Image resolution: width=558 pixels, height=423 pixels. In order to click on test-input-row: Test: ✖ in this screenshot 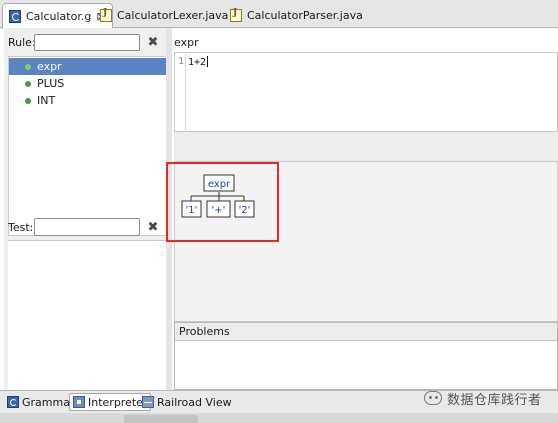, I will do `click(85, 227)`.